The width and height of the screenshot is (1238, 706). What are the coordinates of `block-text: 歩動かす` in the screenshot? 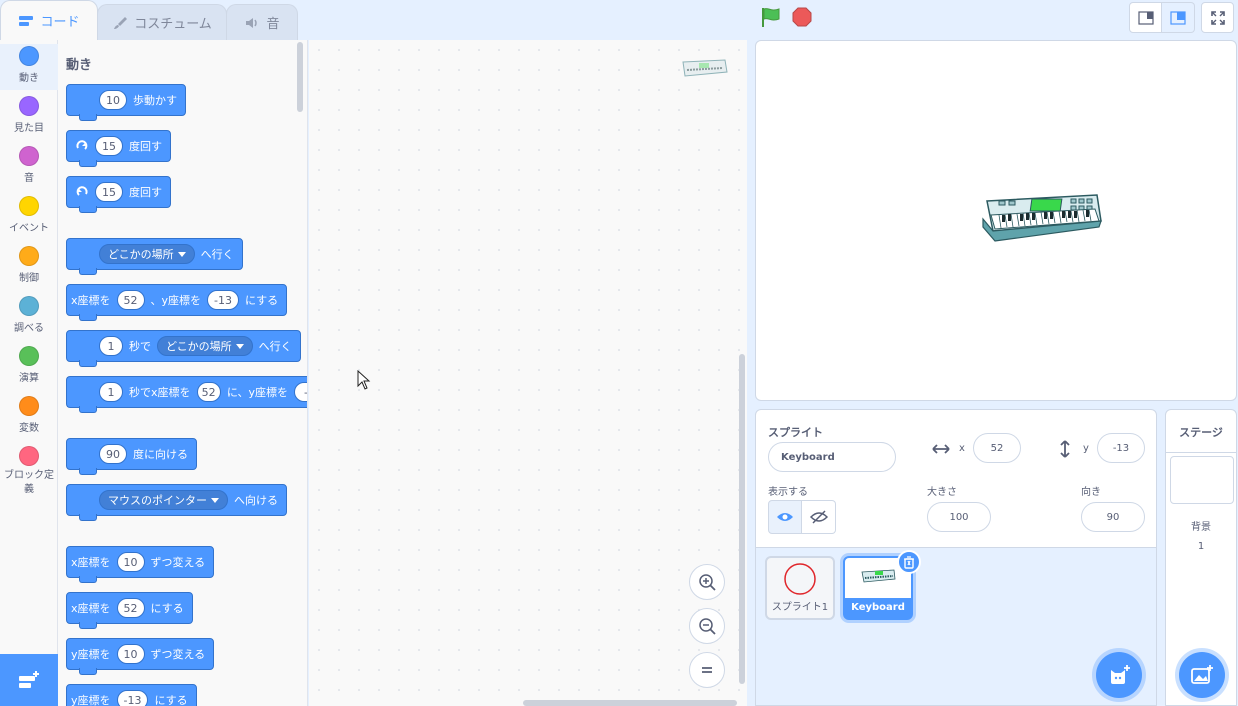 It's located at (155, 100).